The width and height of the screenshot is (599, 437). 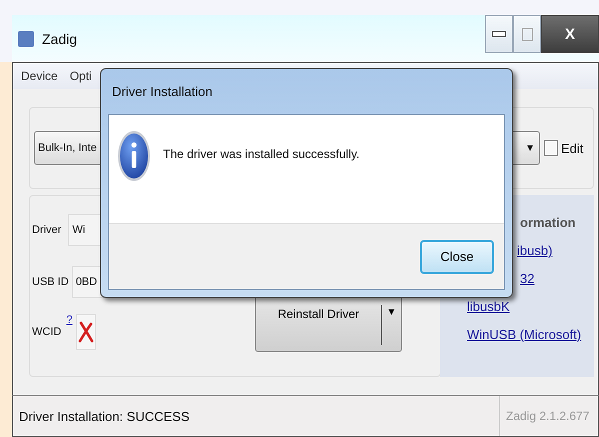 What do you see at coordinates (69, 320) in the screenshot?
I see `help-link: ?` at bounding box center [69, 320].